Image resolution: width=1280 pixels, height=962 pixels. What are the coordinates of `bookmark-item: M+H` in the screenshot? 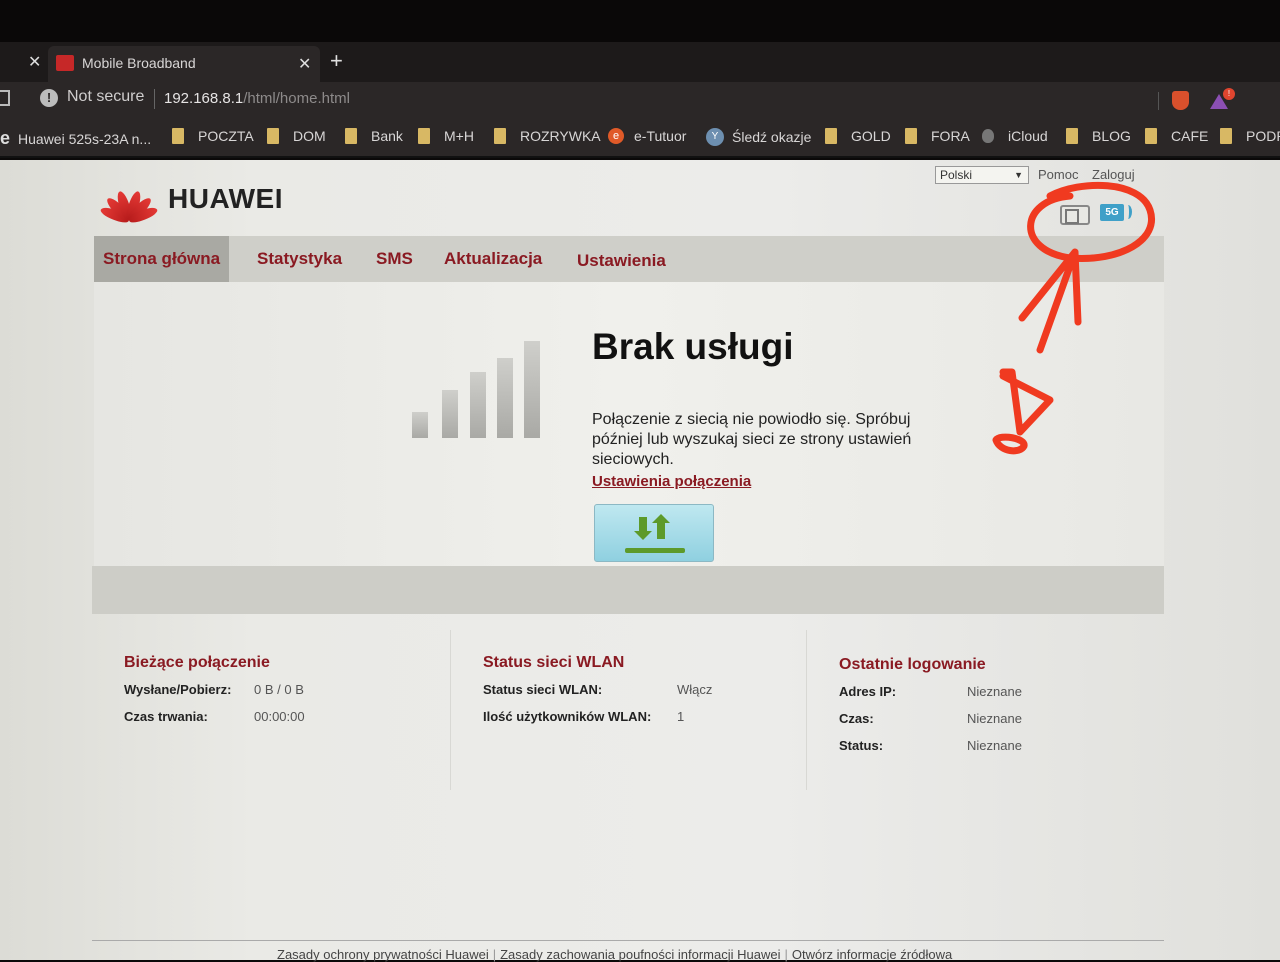 It's located at (446, 136).